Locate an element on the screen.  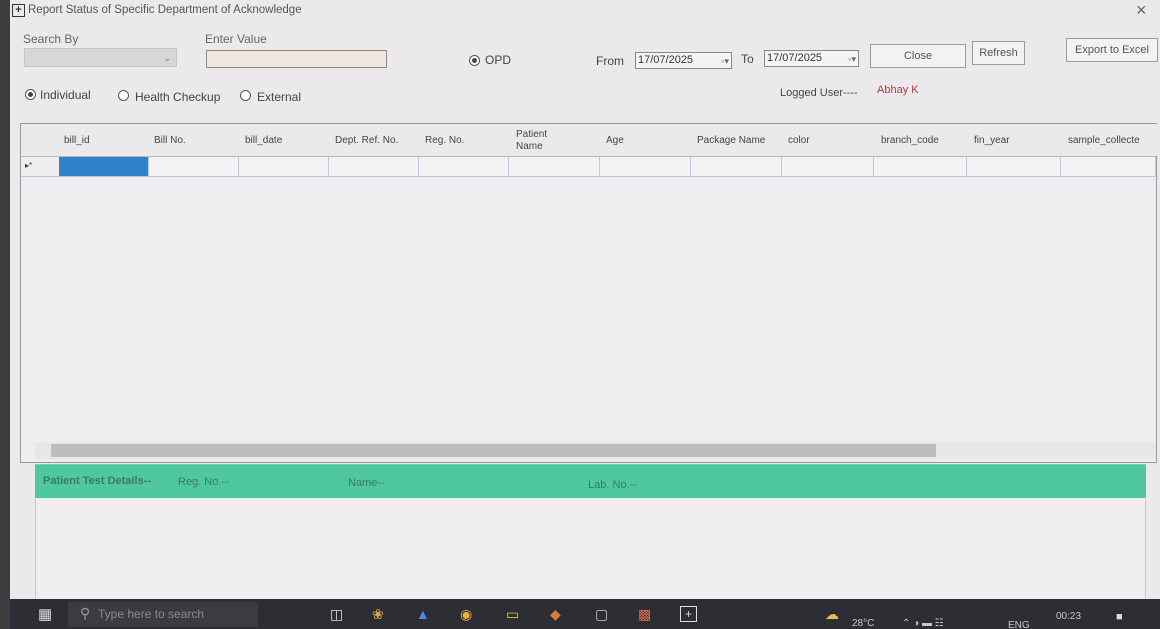
horizontal-scrollbar is located at coordinates (595, 450).